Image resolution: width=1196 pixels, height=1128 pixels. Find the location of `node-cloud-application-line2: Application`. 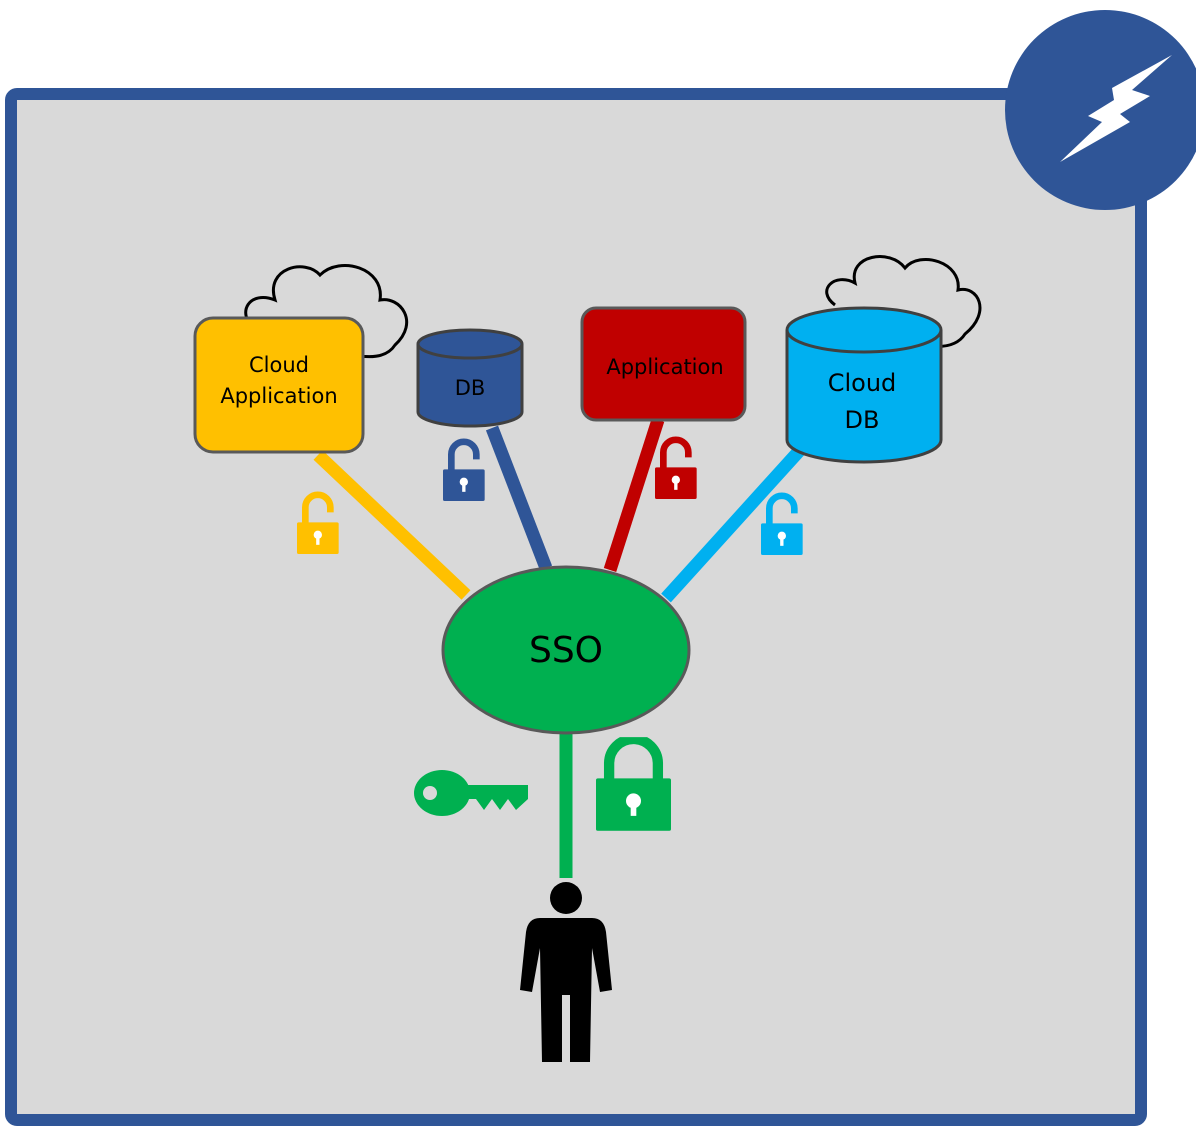

node-cloud-application-line2: Application is located at coordinates (278, 396).